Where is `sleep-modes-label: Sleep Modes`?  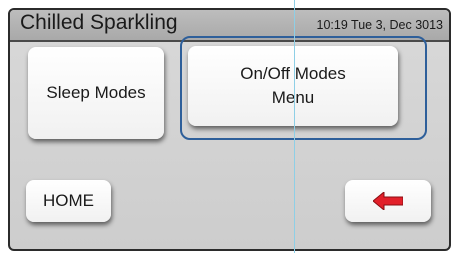 sleep-modes-label: Sleep Modes is located at coordinates (96, 92).